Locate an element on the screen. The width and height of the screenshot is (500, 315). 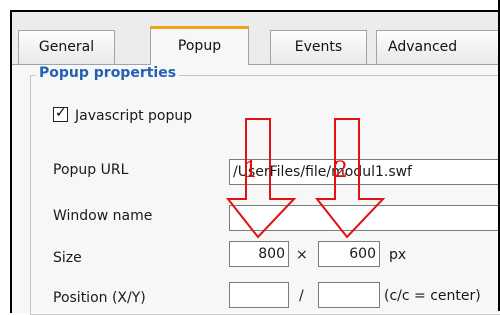
tab-general: General is located at coordinates (66, 47).